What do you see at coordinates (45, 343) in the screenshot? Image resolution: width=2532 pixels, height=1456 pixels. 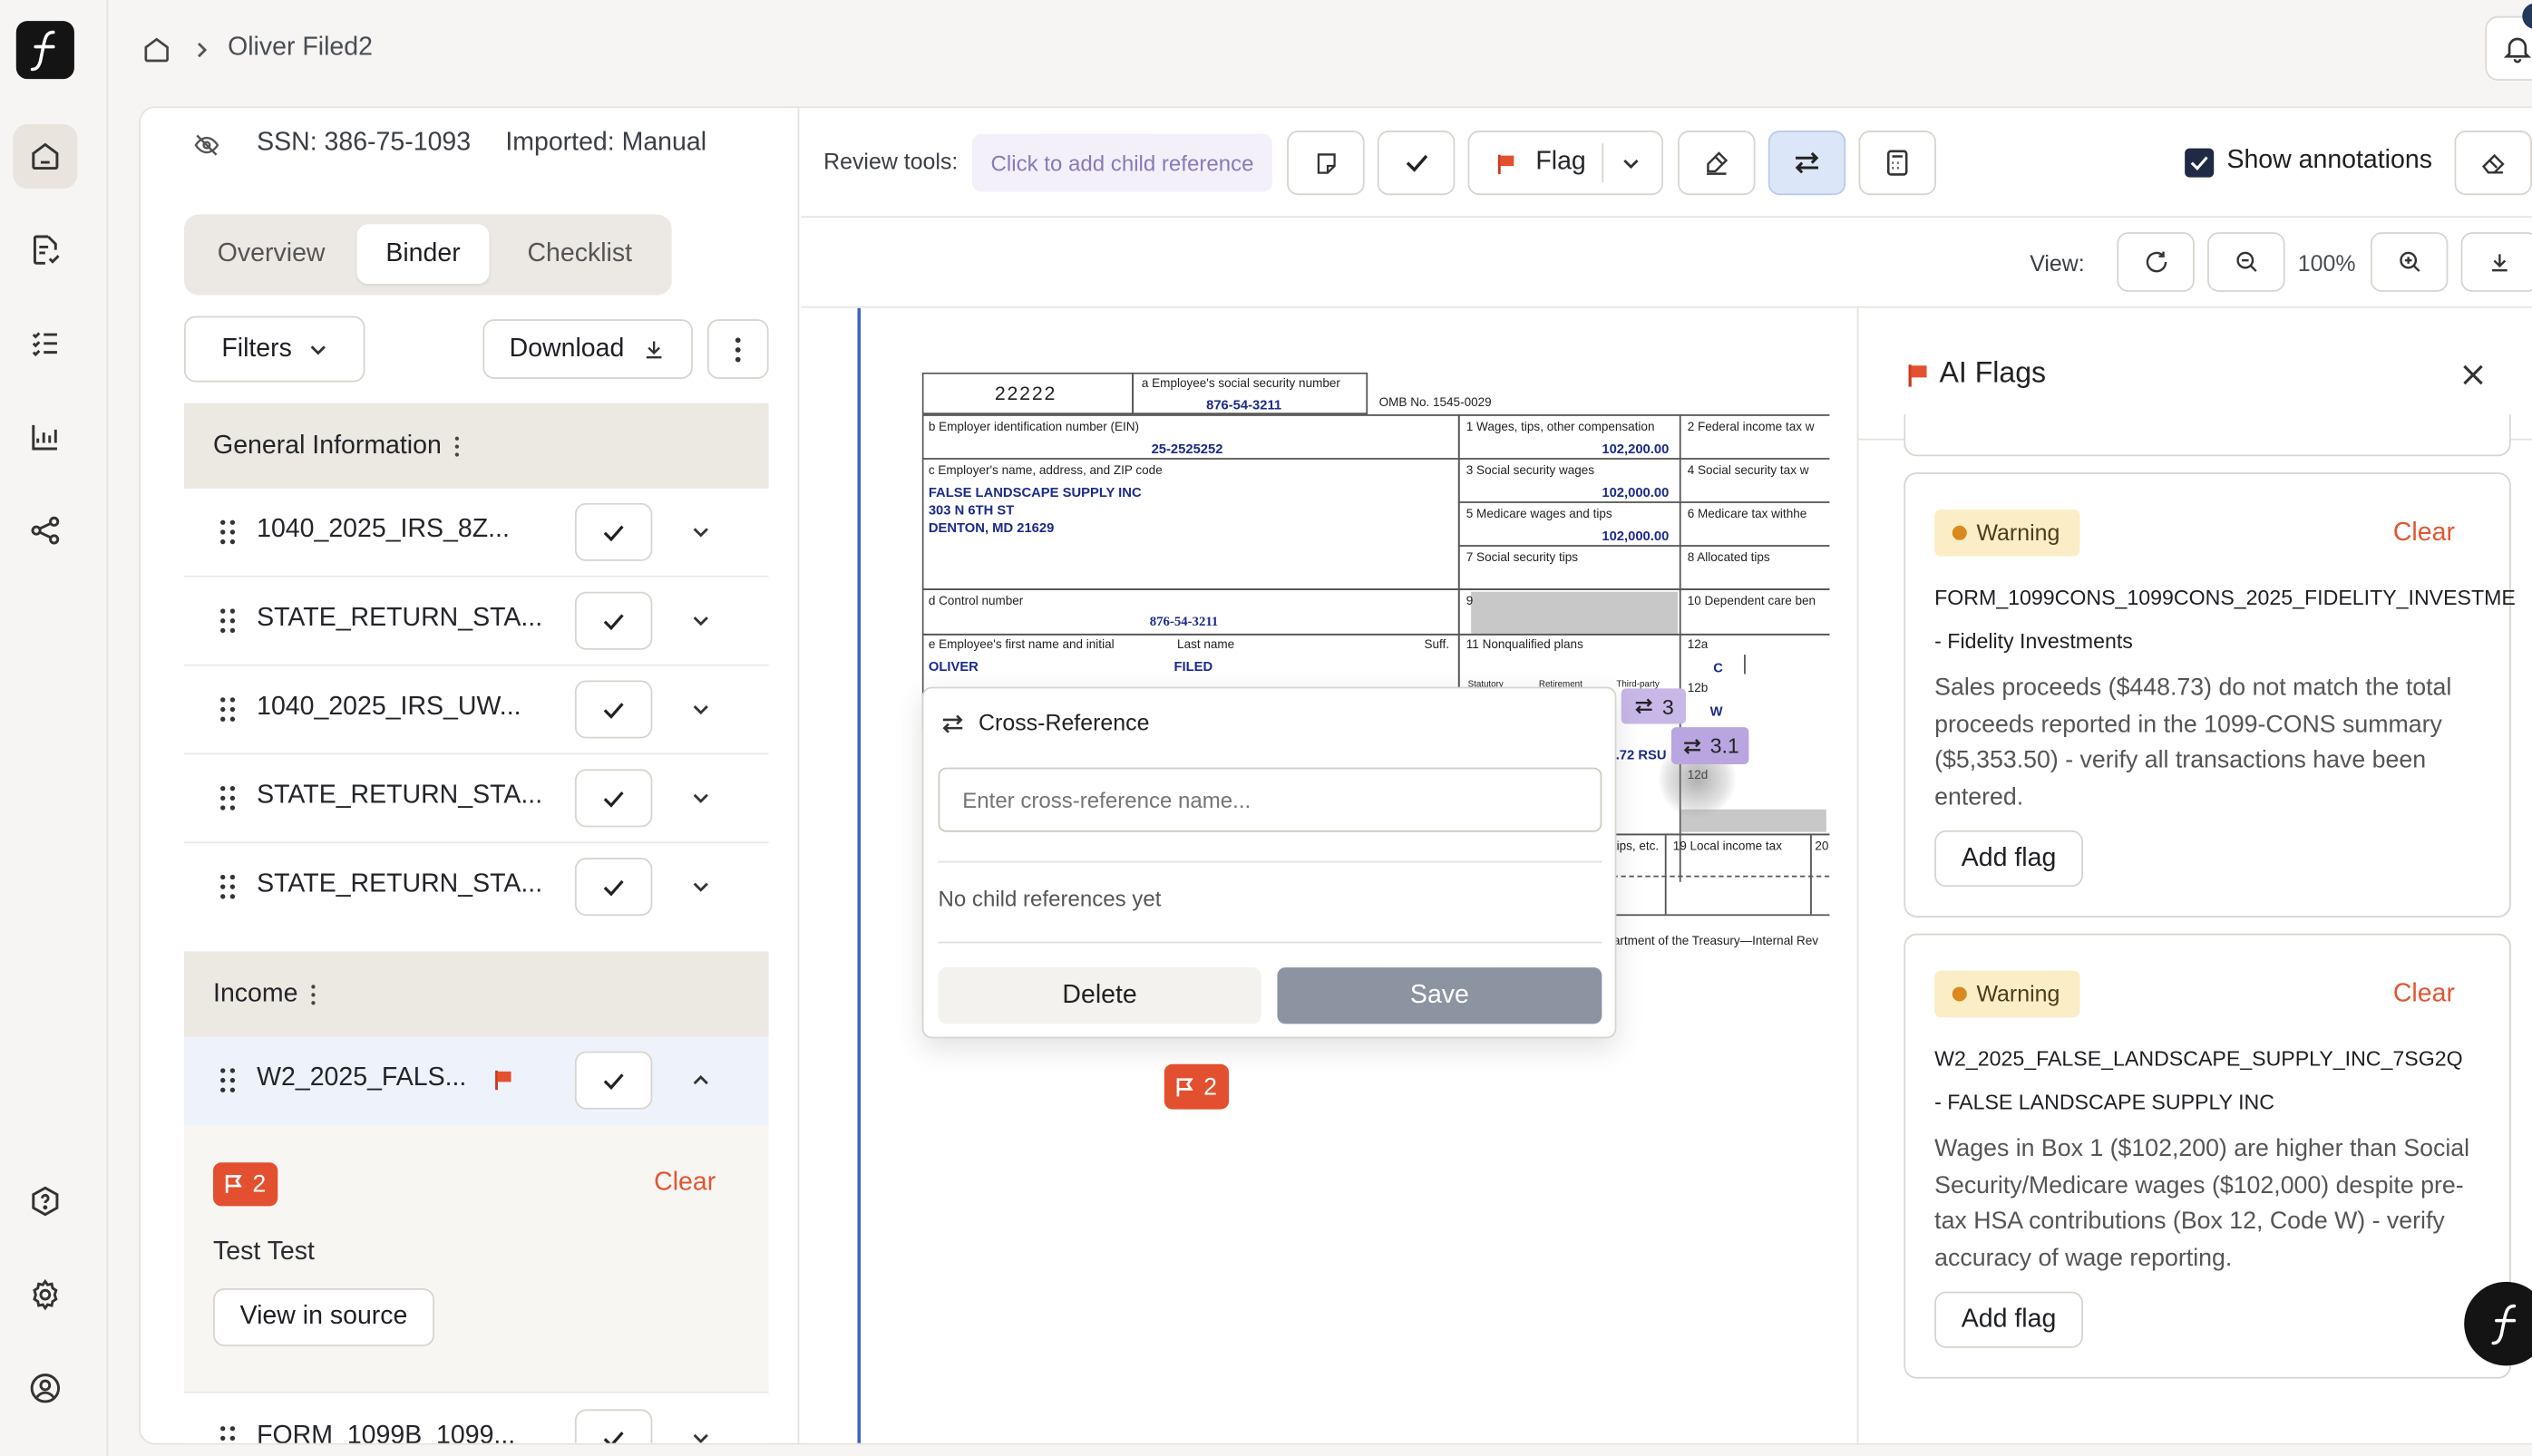 I see `checklist-nav-icon` at bounding box center [45, 343].